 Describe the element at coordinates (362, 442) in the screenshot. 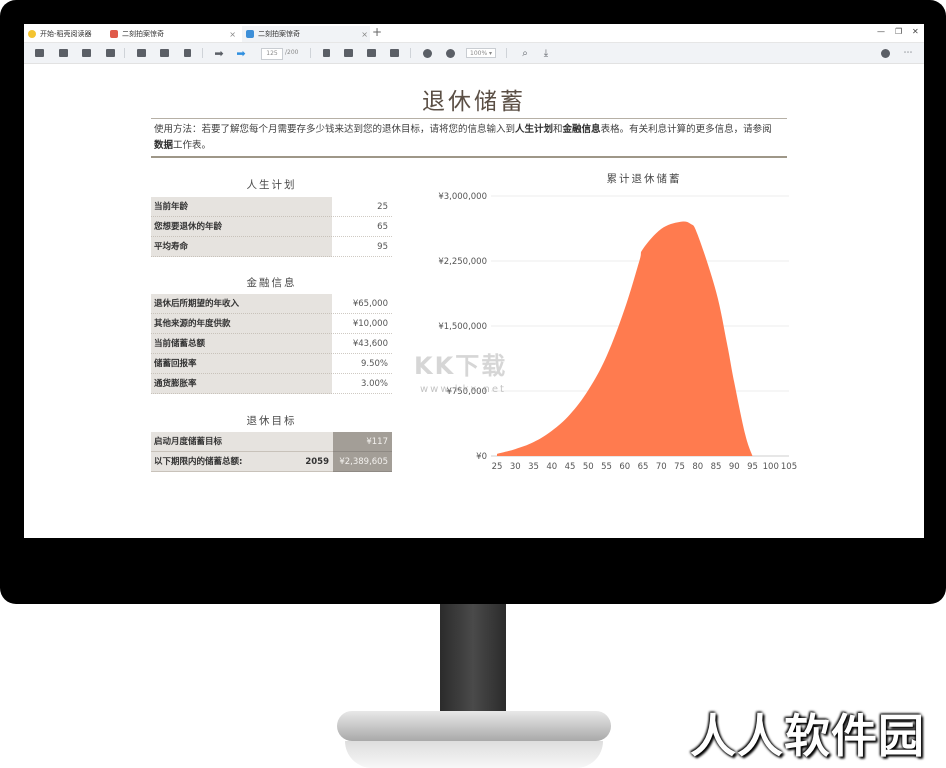

I see `row-value: ¥117` at that location.